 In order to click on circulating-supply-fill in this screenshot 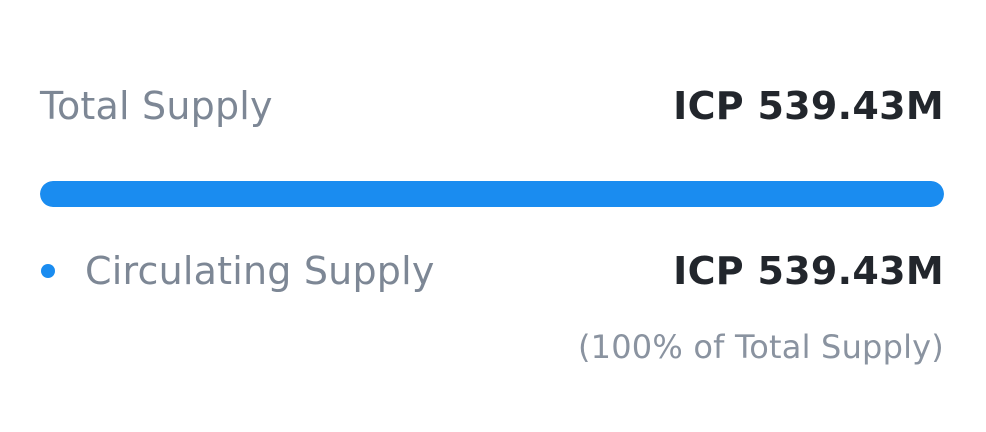, I will do `click(492, 194)`.